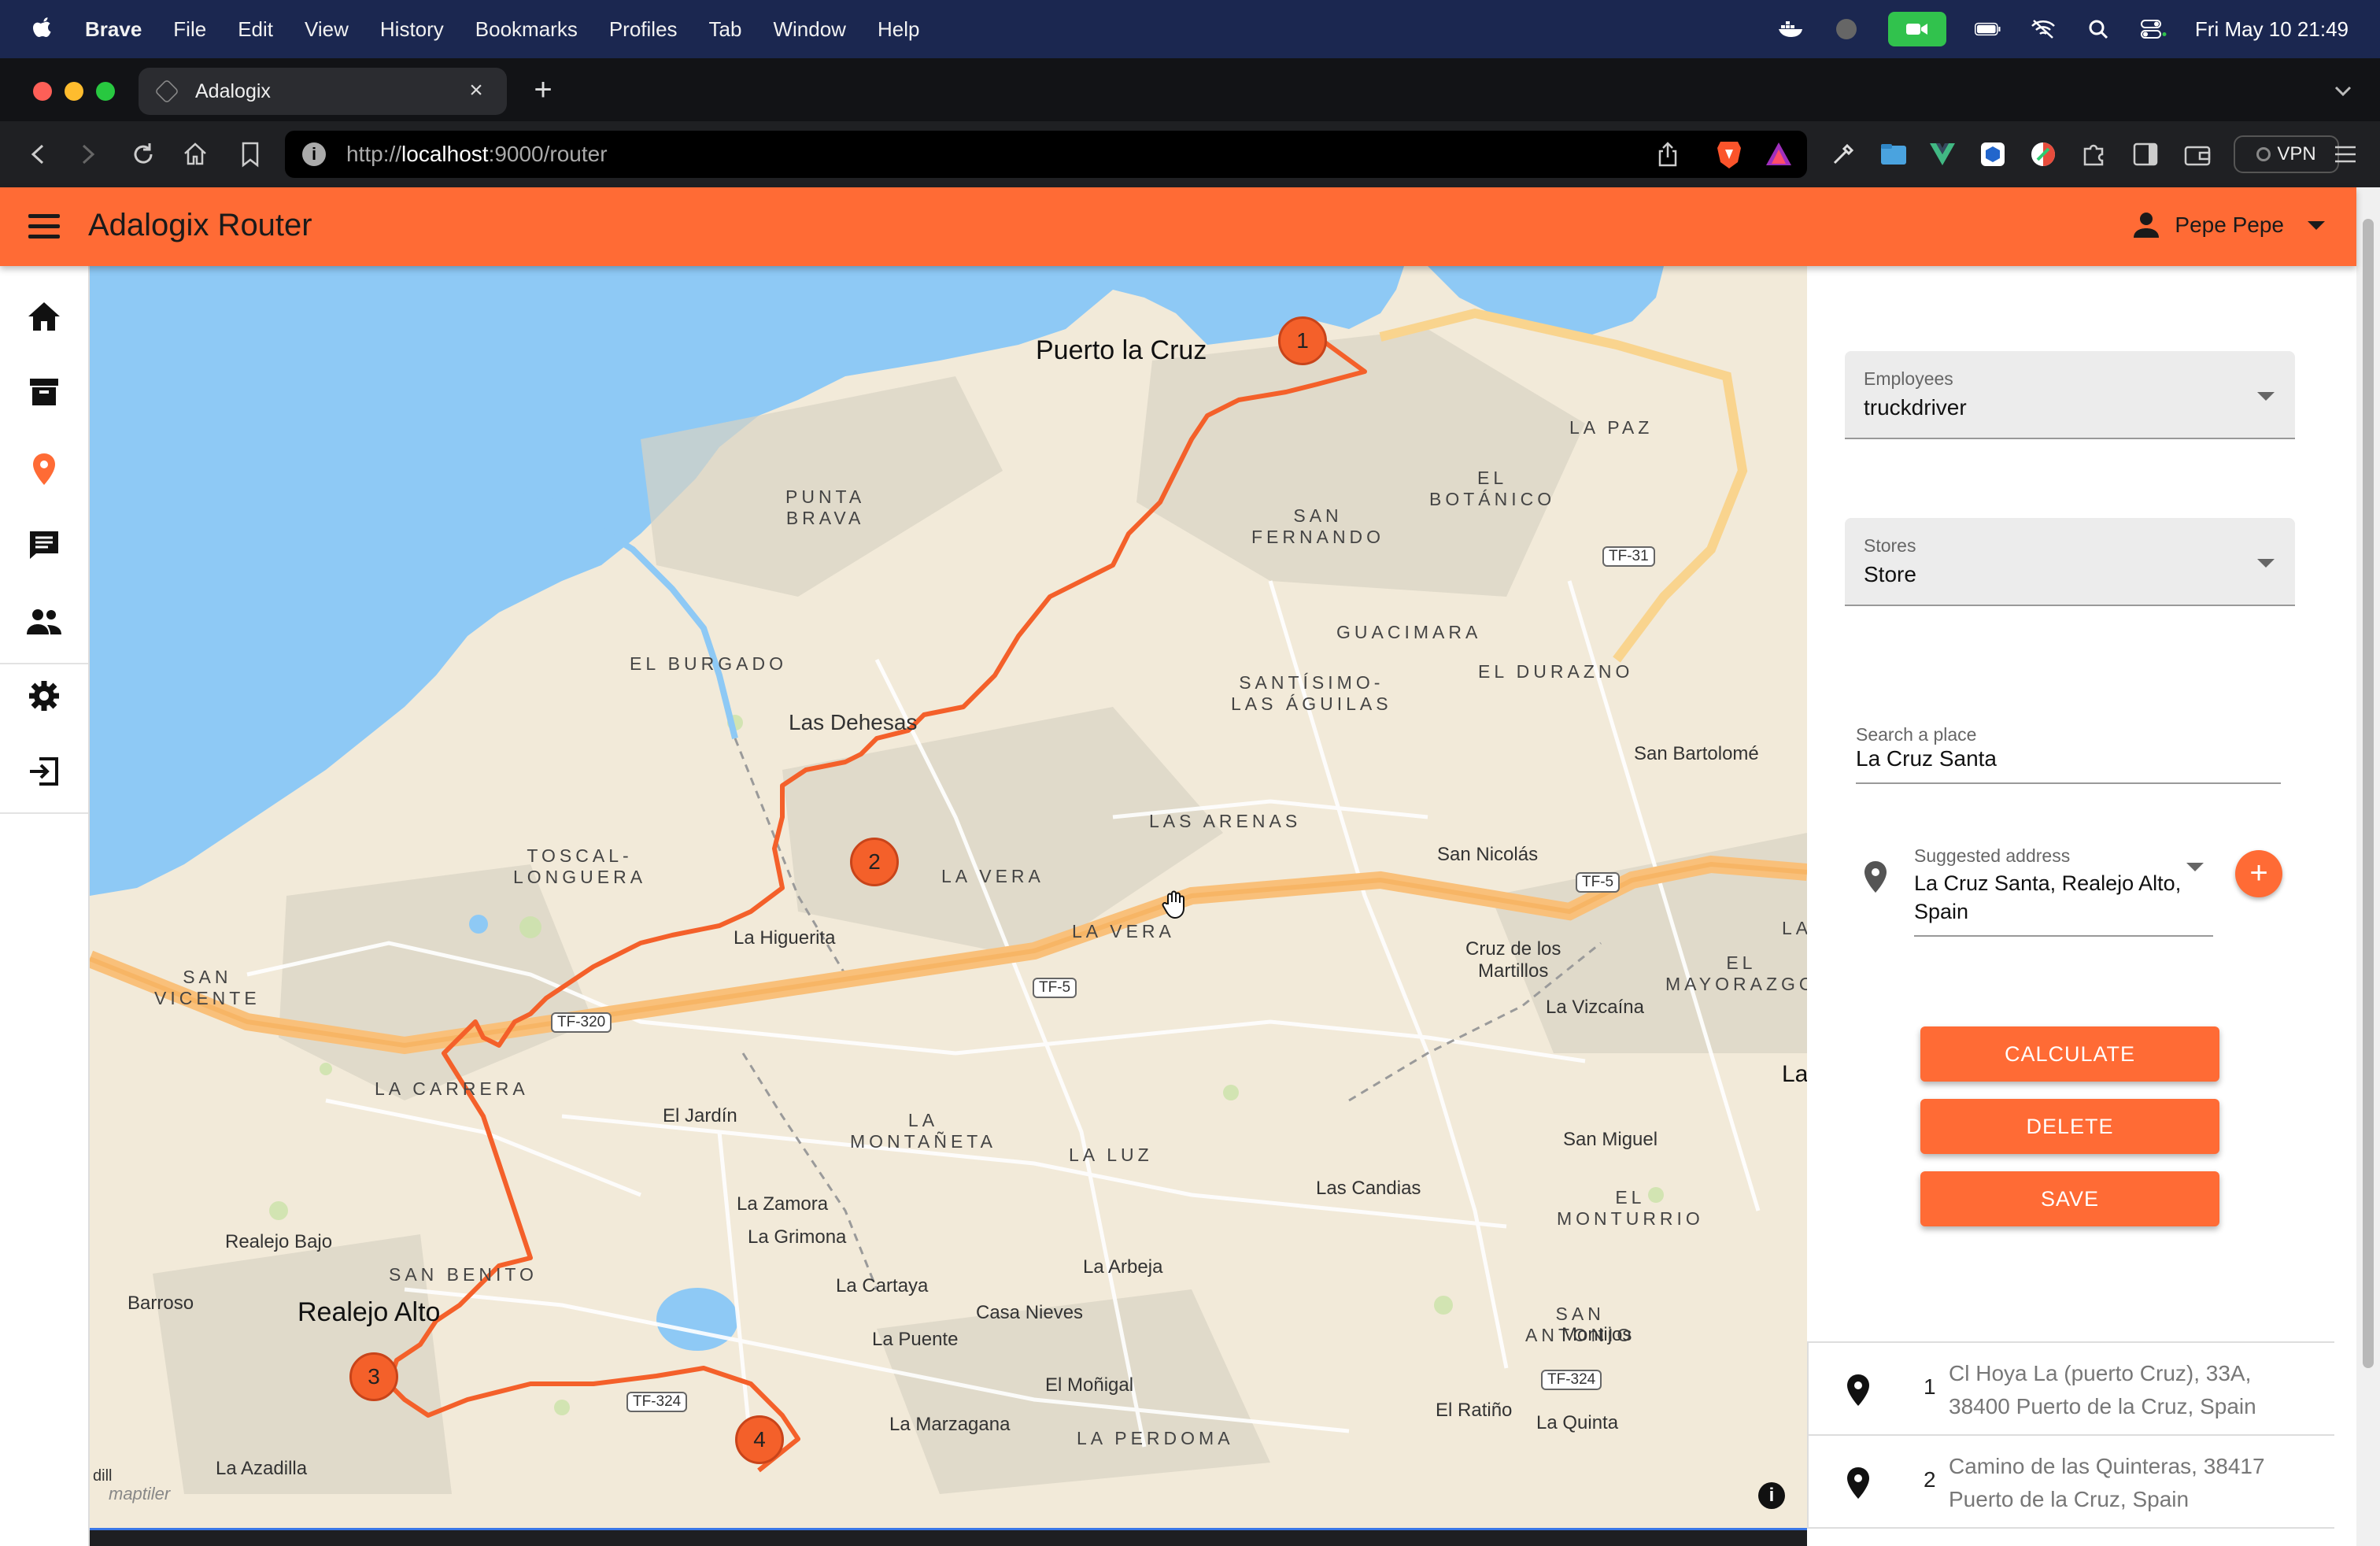 This screenshot has width=2380, height=1546. I want to click on page-scrollbar, so click(2368, 866).